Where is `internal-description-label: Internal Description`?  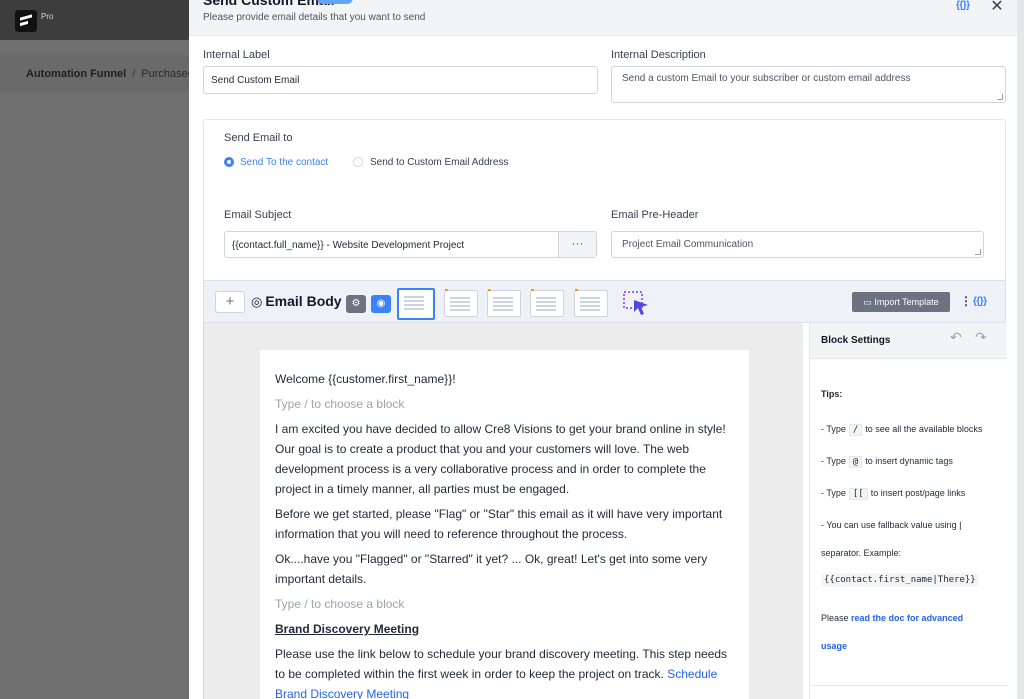
internal-description-label: Internal Description is located at coordinates (658, 55).